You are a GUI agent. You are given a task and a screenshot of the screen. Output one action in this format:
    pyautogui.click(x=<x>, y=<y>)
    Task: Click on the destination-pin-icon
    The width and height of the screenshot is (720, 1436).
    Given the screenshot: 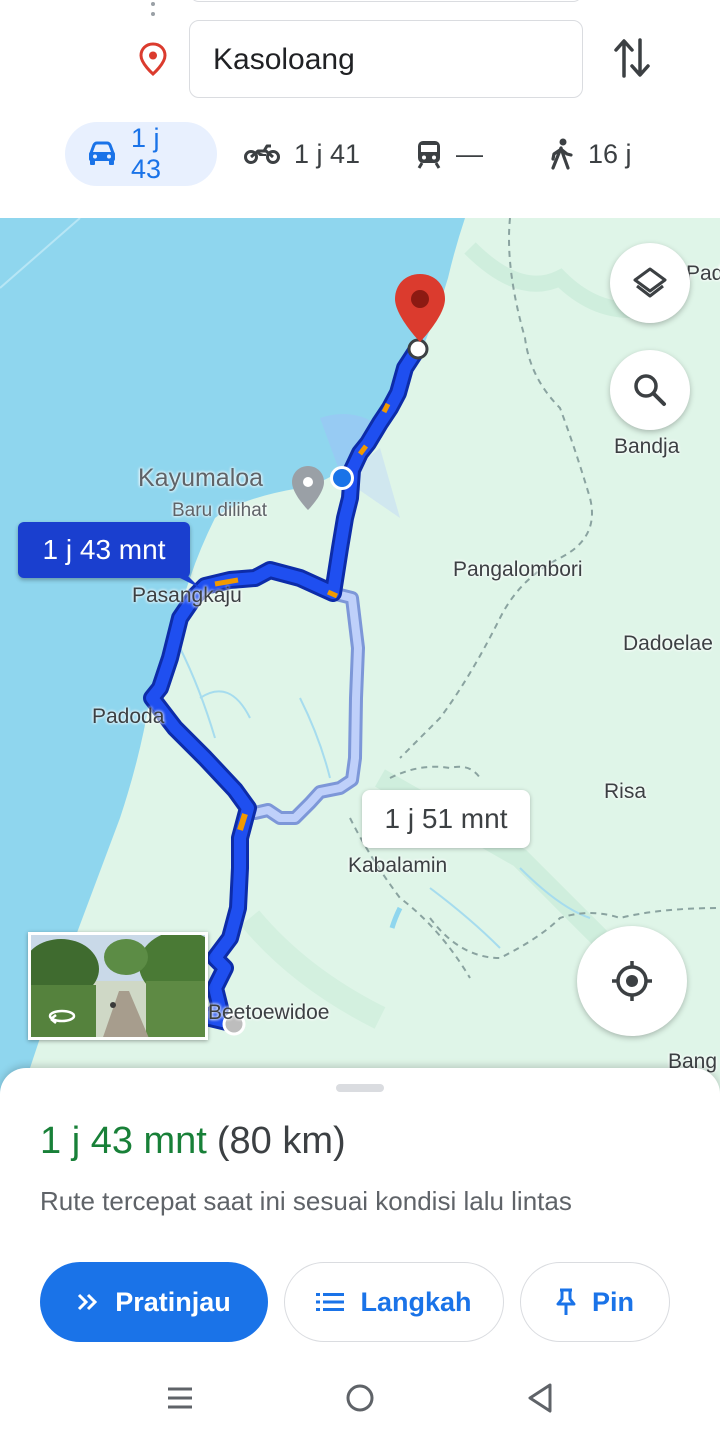 What is the action you would take?
    pyautogui.click(x=153, y=59)
    